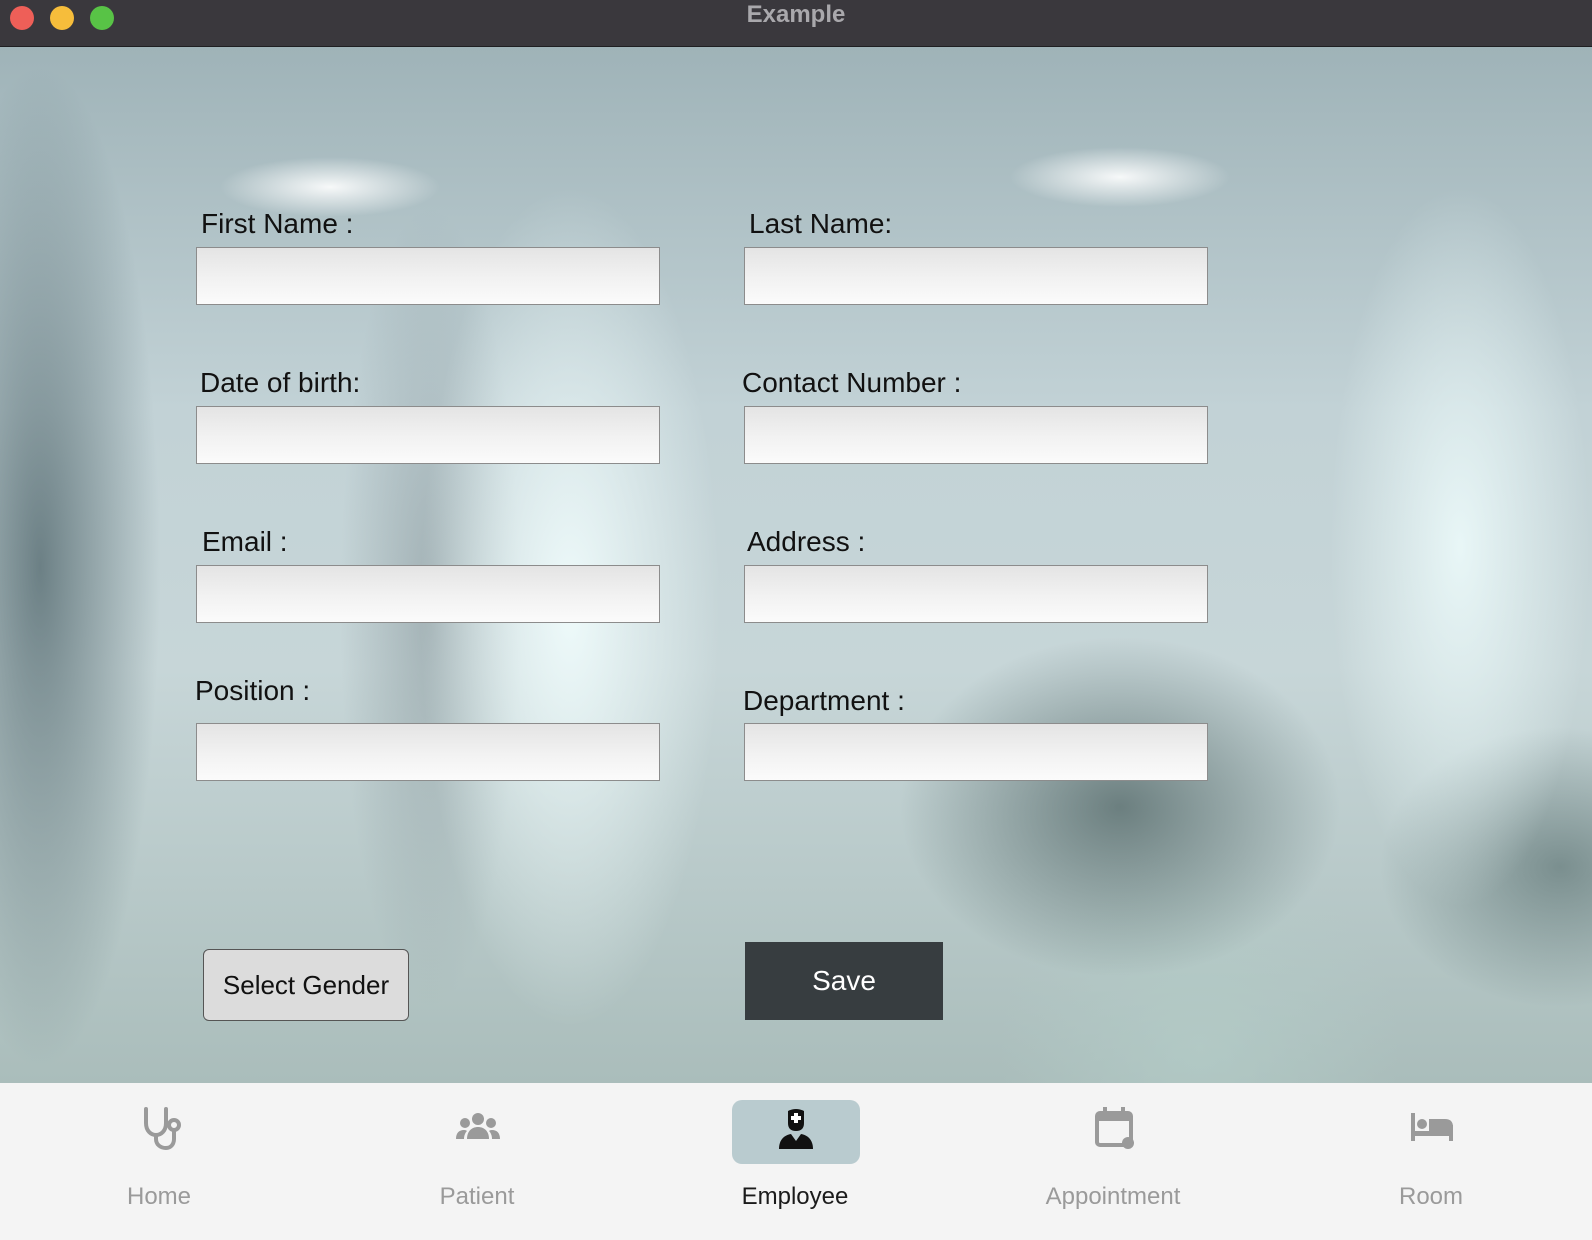 The width and height of the screenshot is (1592, 1240). Describe the element at coordinates (976, 435) in the screenshot. I see `contact-number-field` at that location.